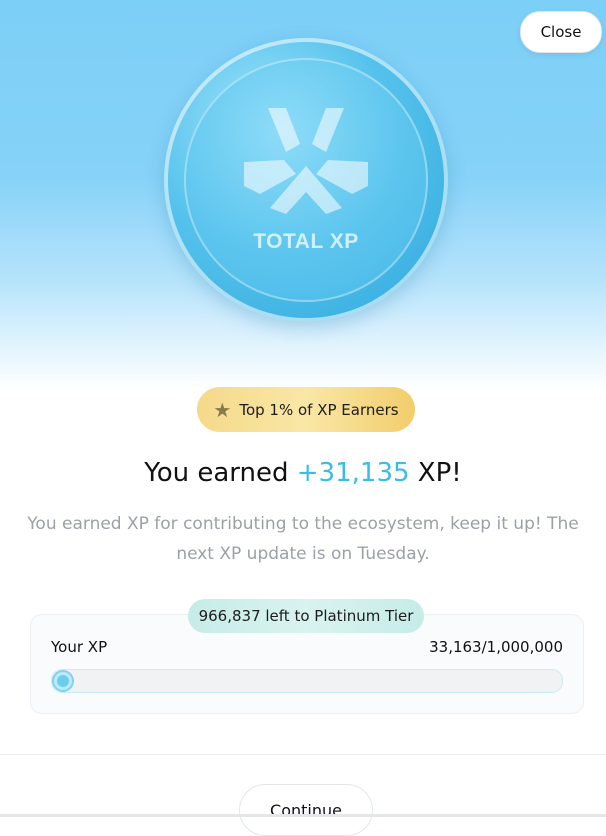 This screenshot has width=606, height=836. What do you see at coordinates (353, 473) in the screenshot?
I see `xp-gain-amount: +31,135` at bounding box center [353, 473].